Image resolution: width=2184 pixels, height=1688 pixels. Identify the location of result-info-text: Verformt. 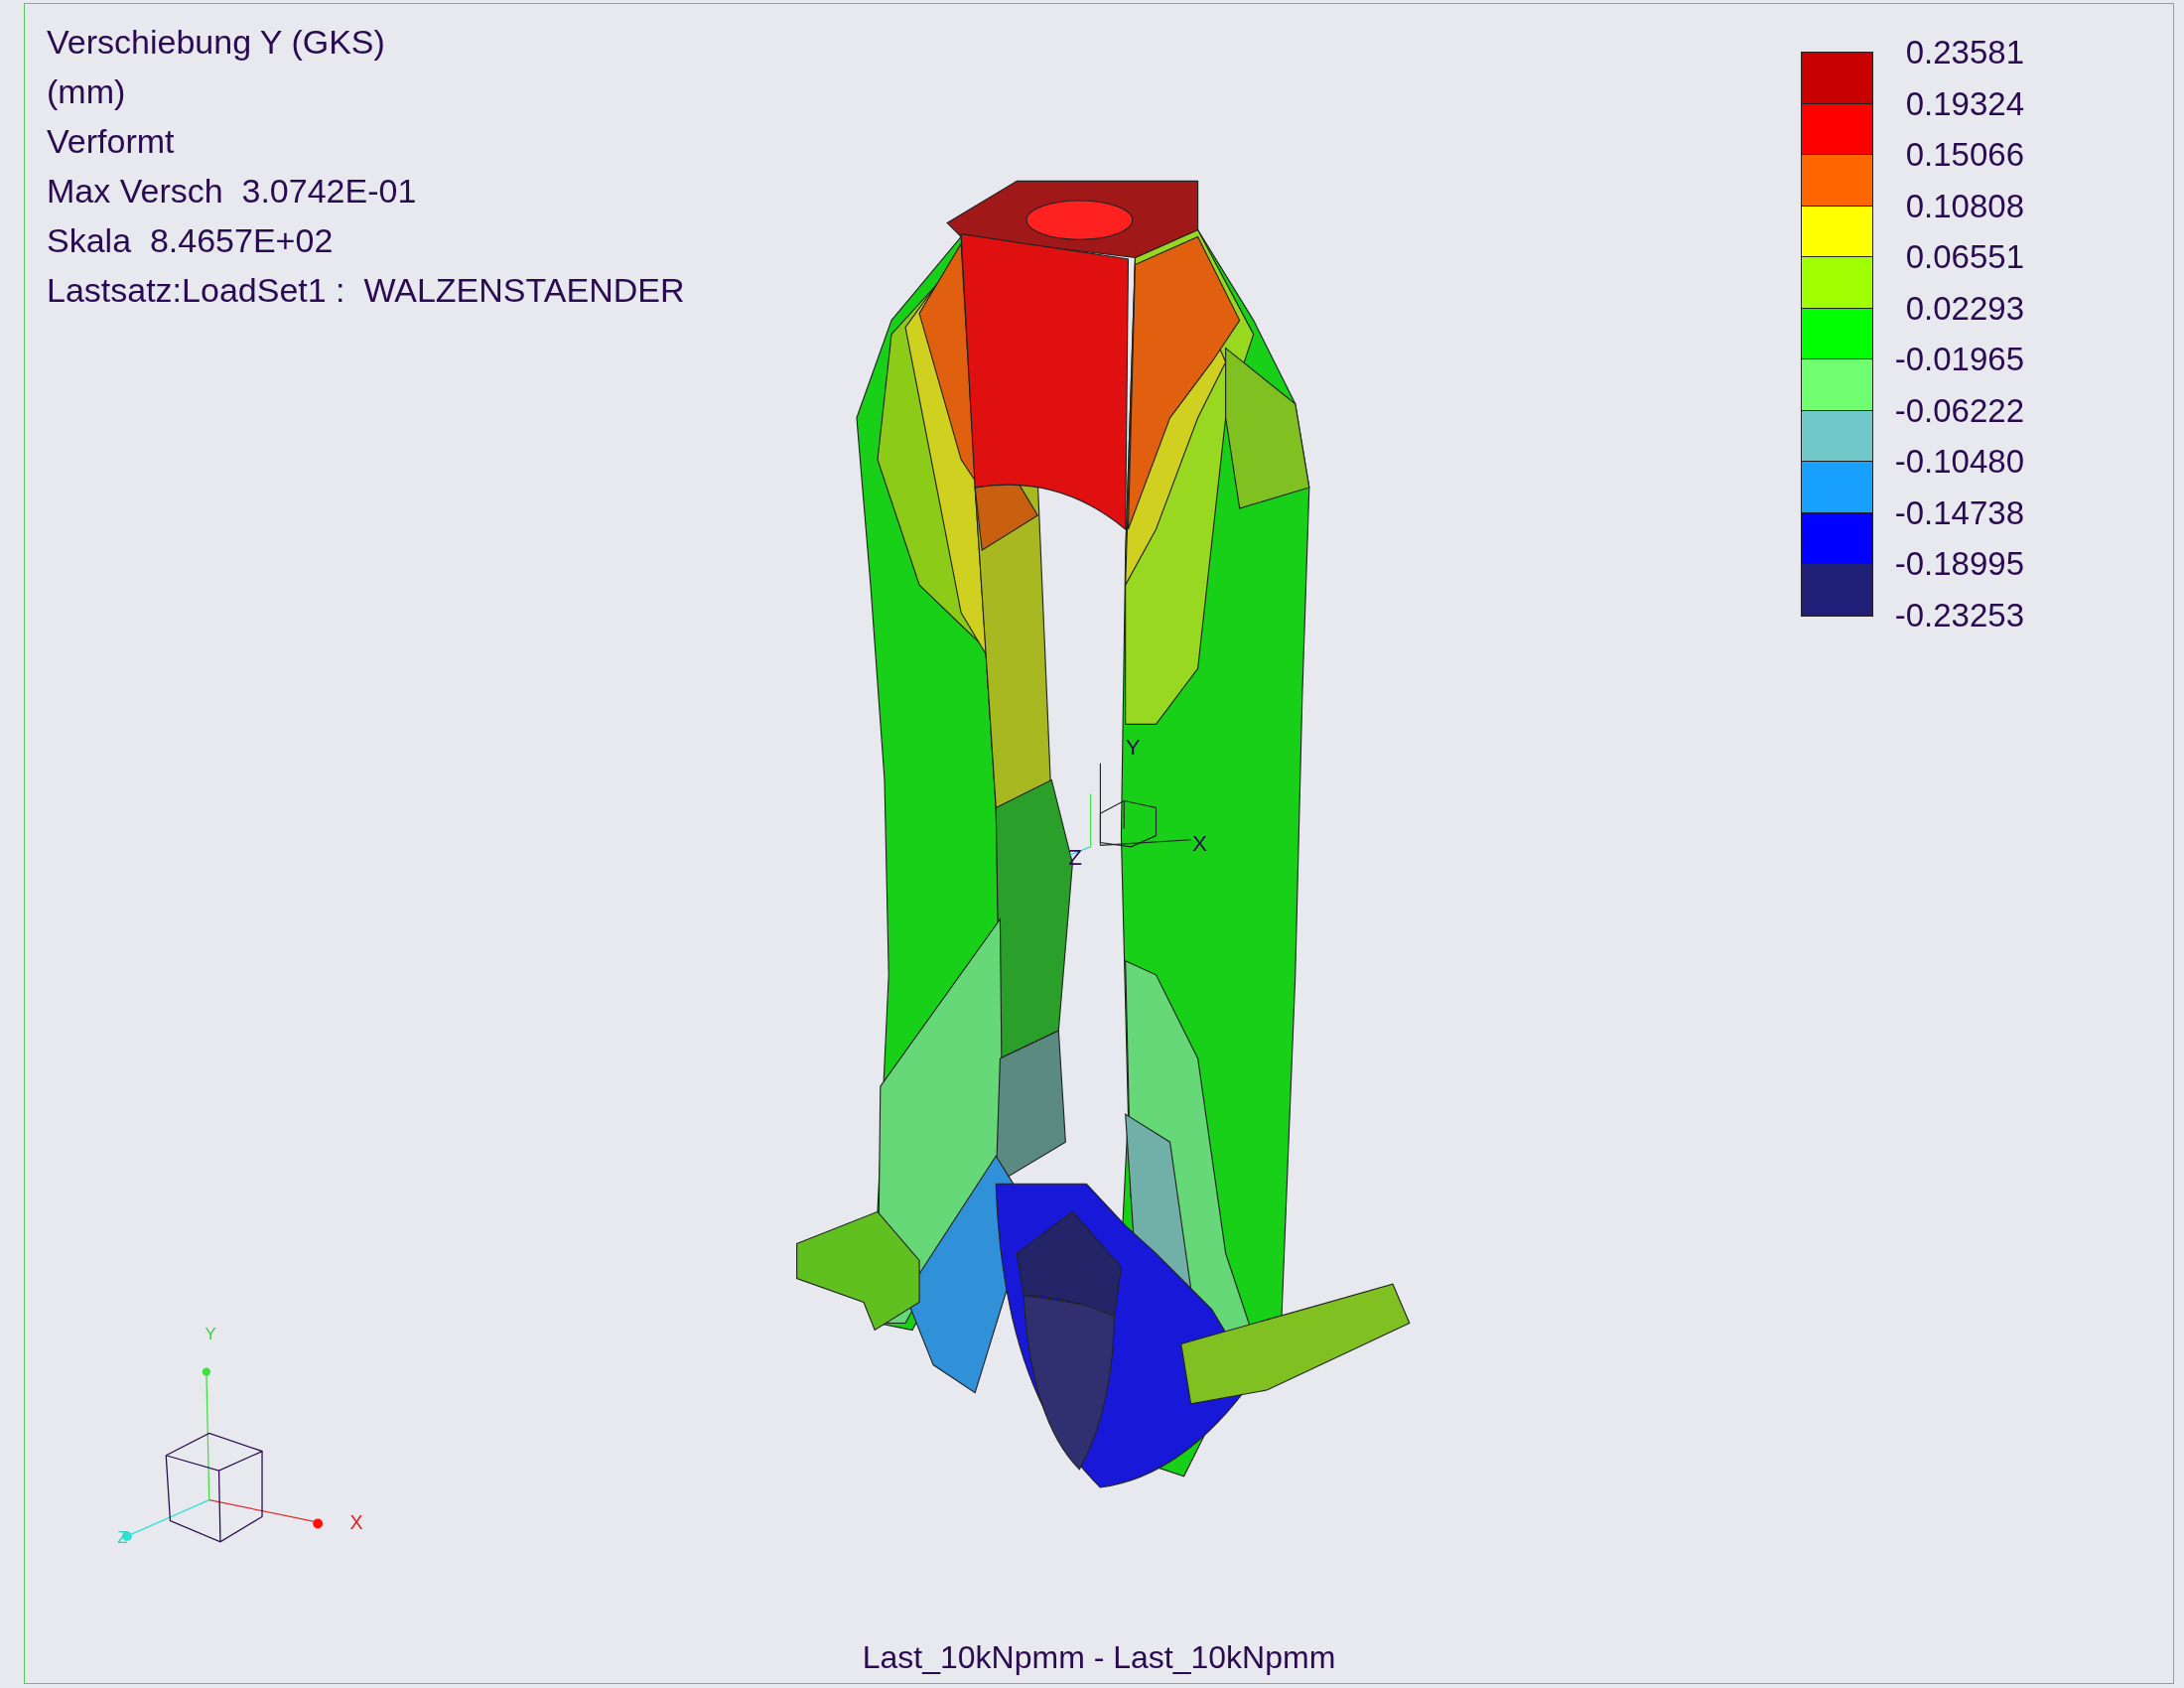
(111, 141).